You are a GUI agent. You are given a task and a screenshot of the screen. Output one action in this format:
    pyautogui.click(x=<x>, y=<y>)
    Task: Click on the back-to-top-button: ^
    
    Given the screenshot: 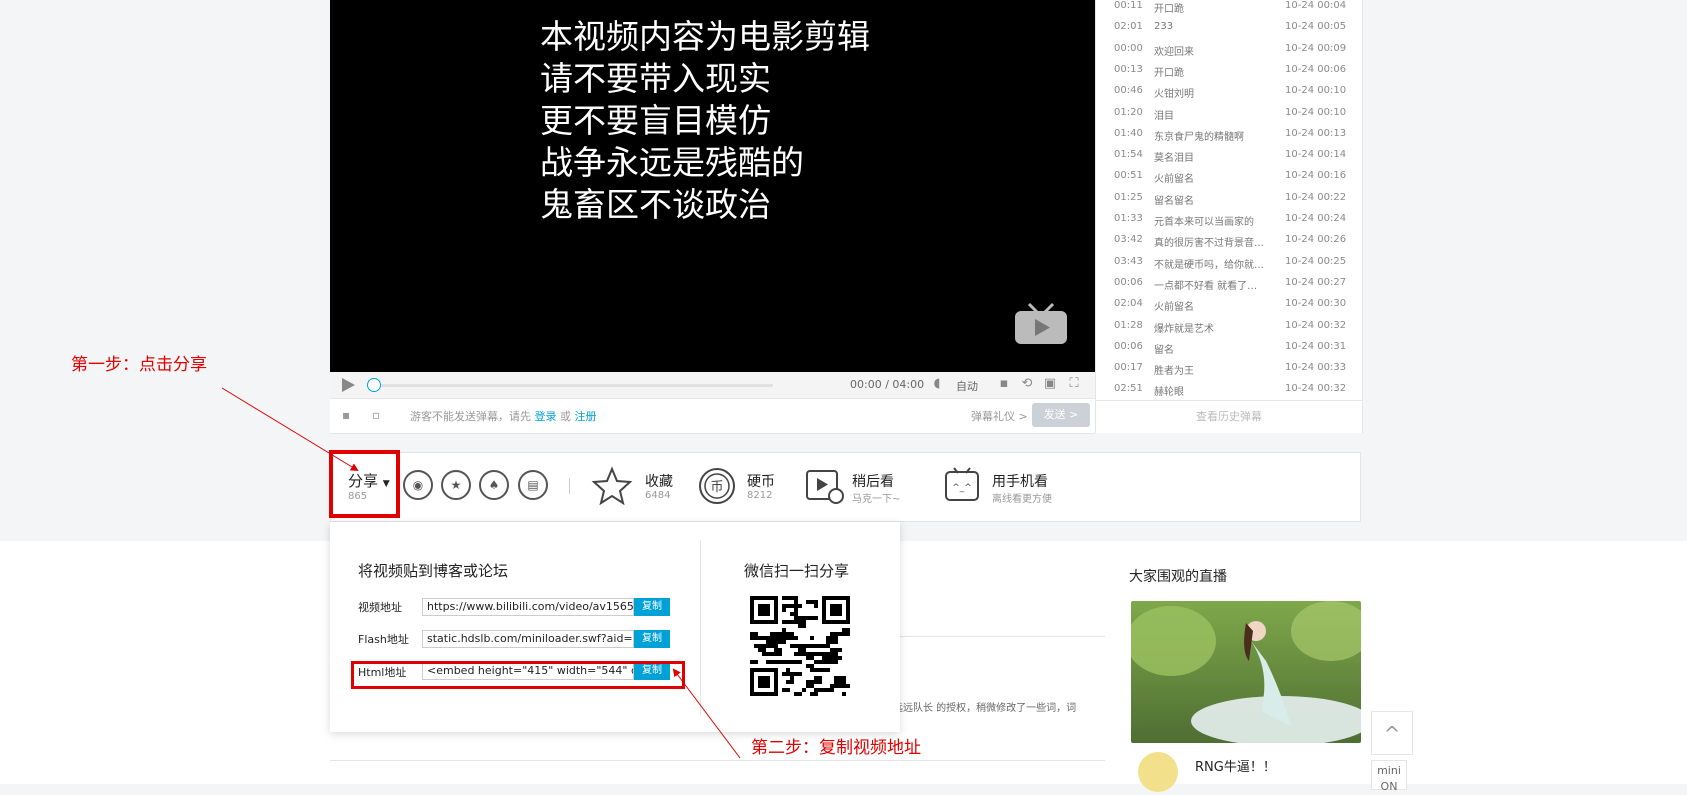 What is the action you would take?
    pyautogui.click(x=1392, y=733)
    